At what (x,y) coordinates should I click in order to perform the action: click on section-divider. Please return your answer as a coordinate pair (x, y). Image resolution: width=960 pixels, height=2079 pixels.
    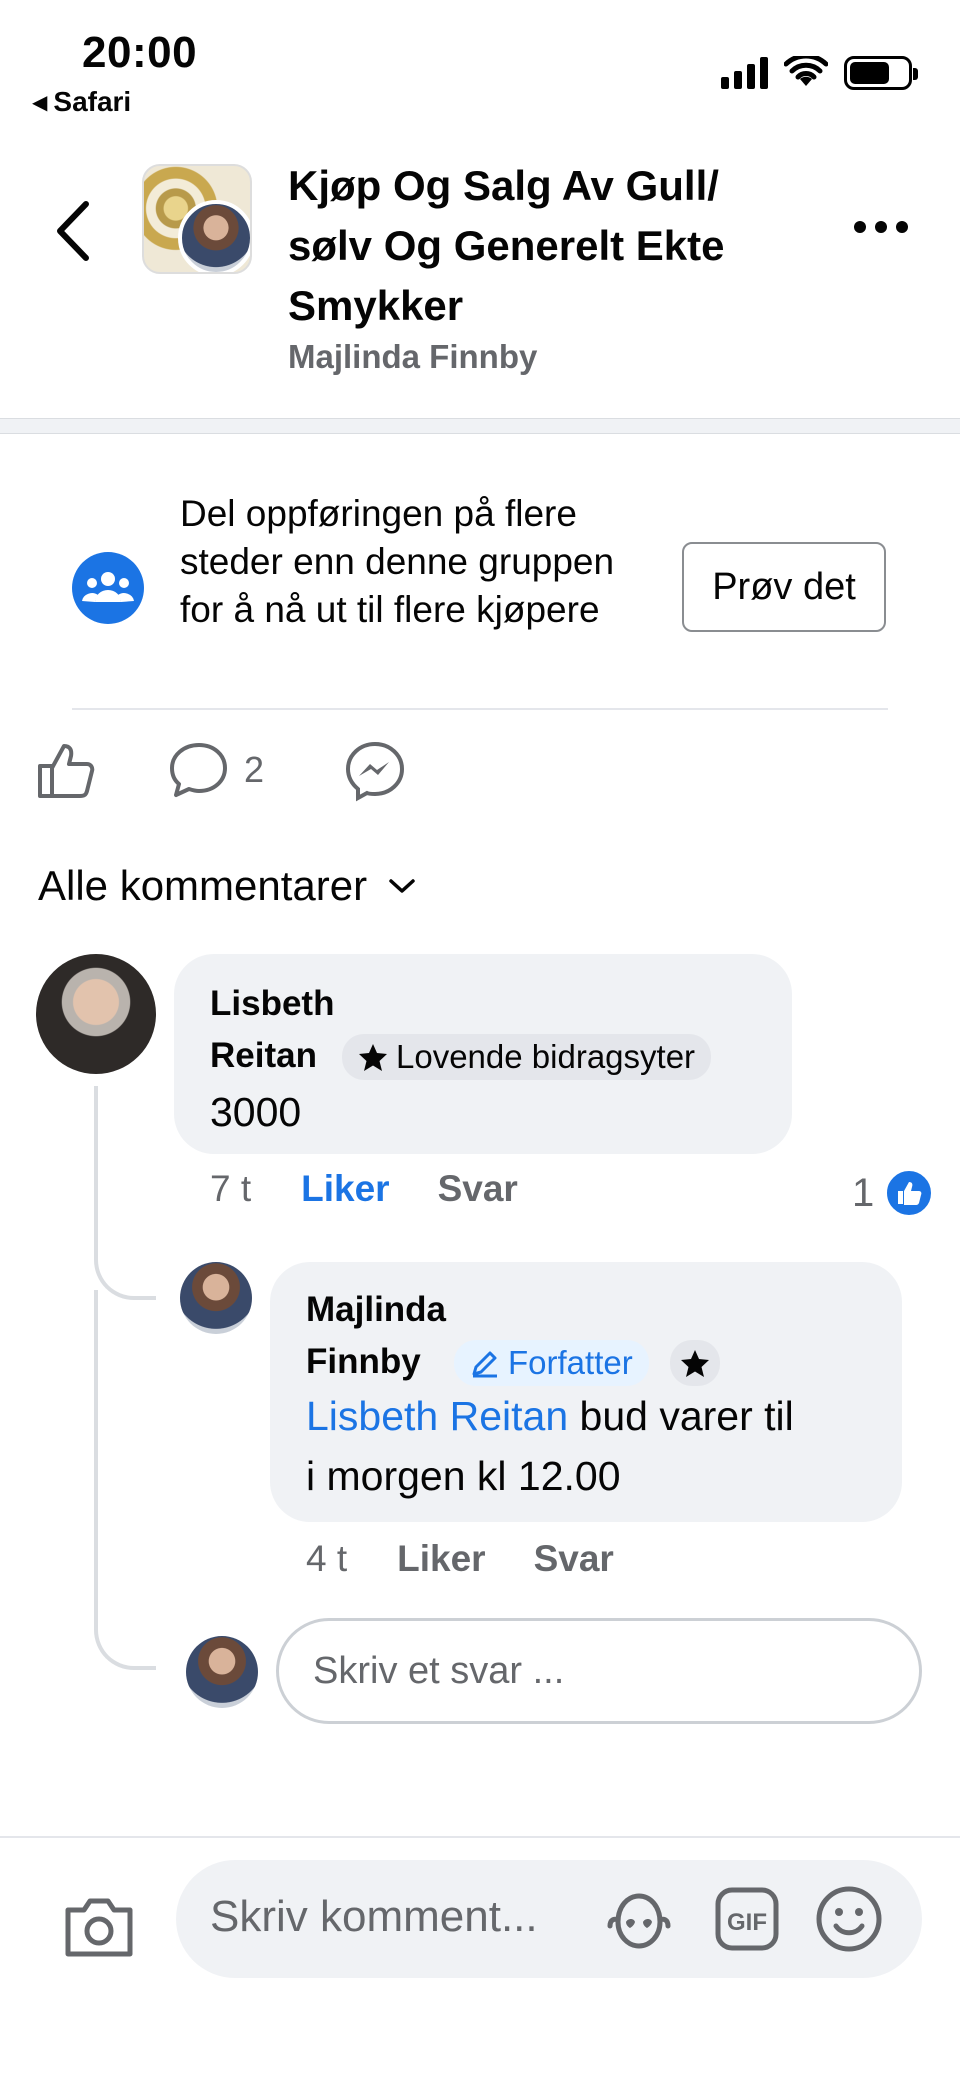
    Looking at the image, I should click on (480, 426).